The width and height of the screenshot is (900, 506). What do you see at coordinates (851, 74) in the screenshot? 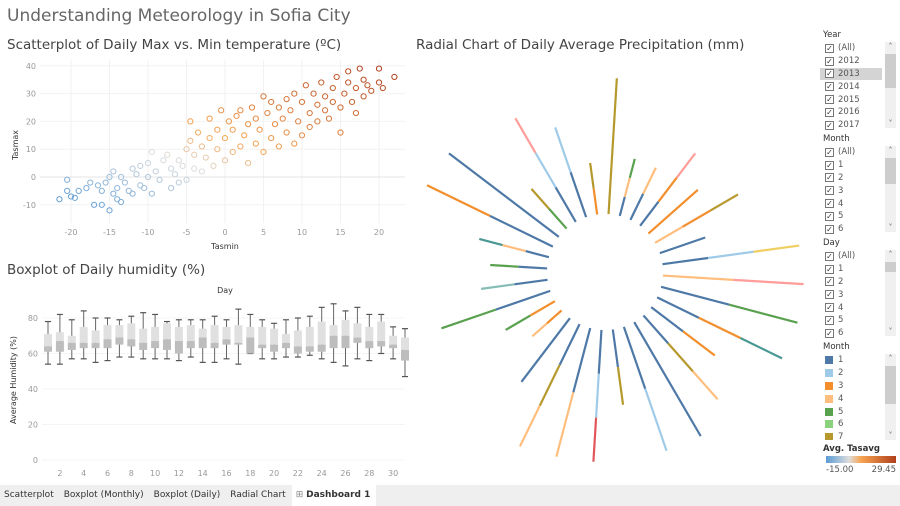
I see `year-filter-item: ✓ 2013` at bounding box center [851, 74].